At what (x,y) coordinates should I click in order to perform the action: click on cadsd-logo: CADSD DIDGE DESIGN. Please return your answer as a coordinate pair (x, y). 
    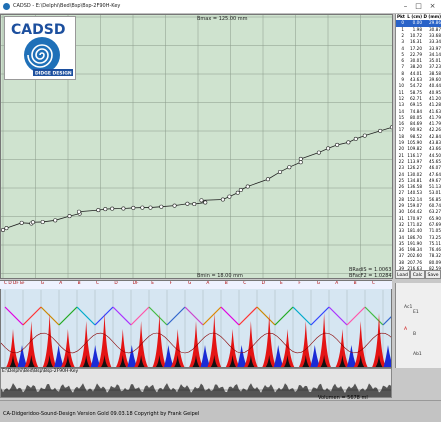
    Looking at the image, I should click on (40, 48).